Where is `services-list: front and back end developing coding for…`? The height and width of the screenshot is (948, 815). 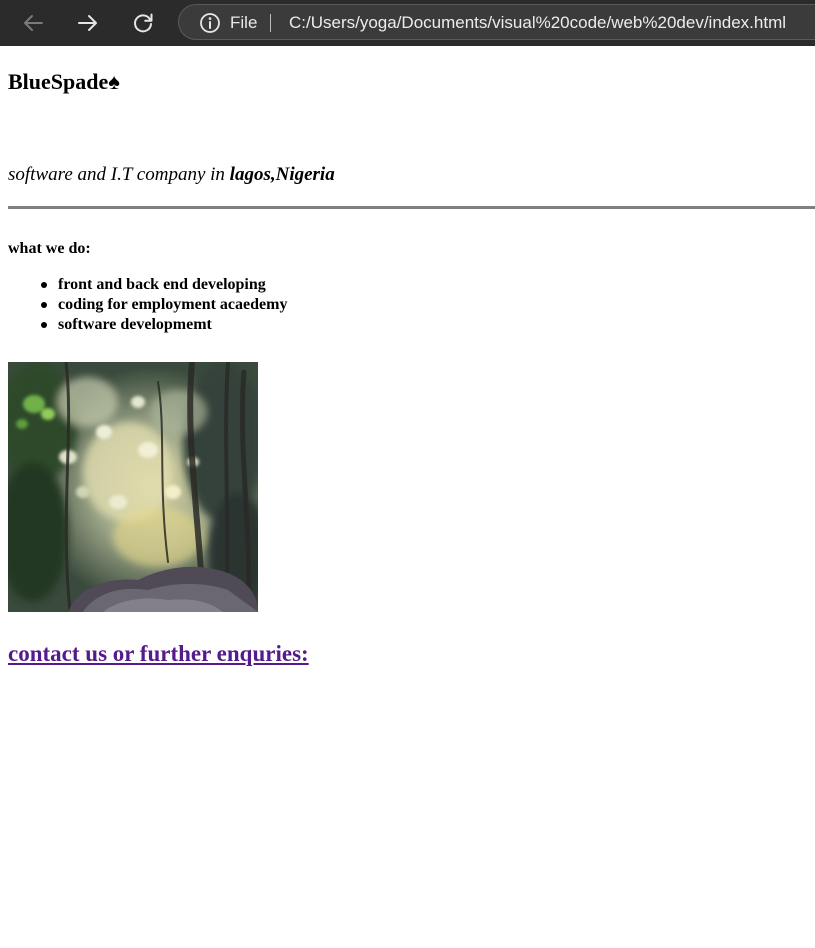 services-list: front and back end developing coding for… is located at coordinates (164, 305).